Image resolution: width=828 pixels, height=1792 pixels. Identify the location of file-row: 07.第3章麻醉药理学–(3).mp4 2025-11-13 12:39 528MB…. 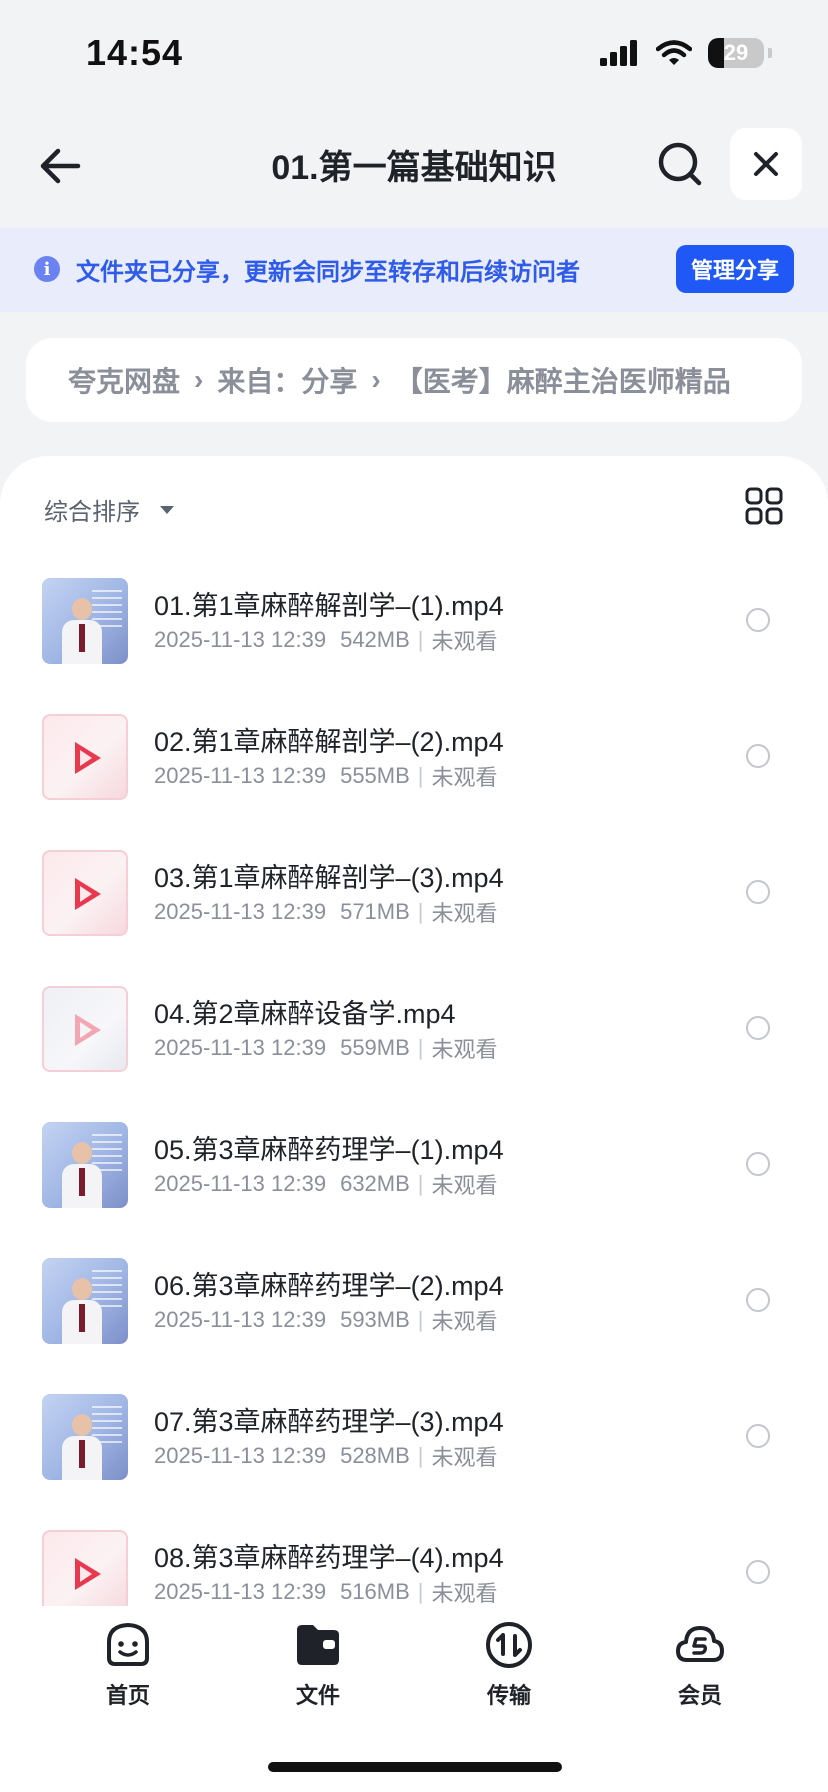
(414, 1446).